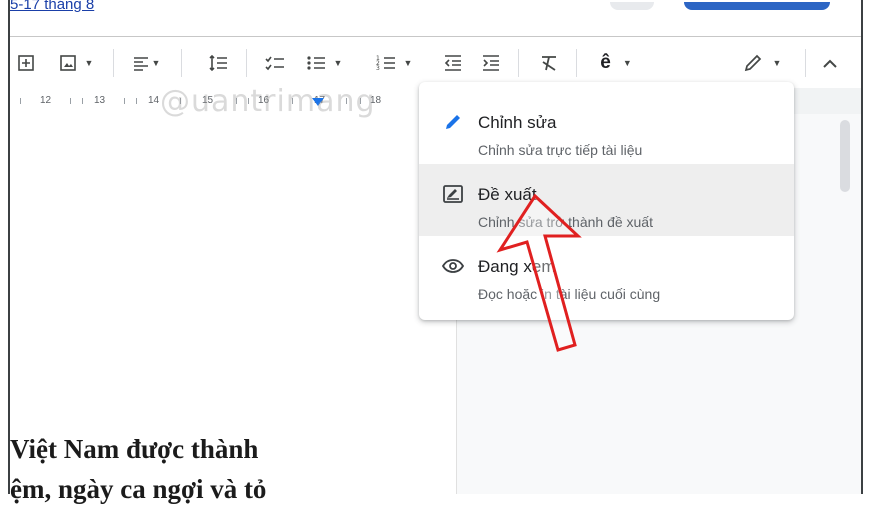 The width and height of the screenshot is (870, 505). I want to click on menu-item-suggesting: Đề xuất Chỉnh sửa trở thành đề xuất, so click(606, 200).